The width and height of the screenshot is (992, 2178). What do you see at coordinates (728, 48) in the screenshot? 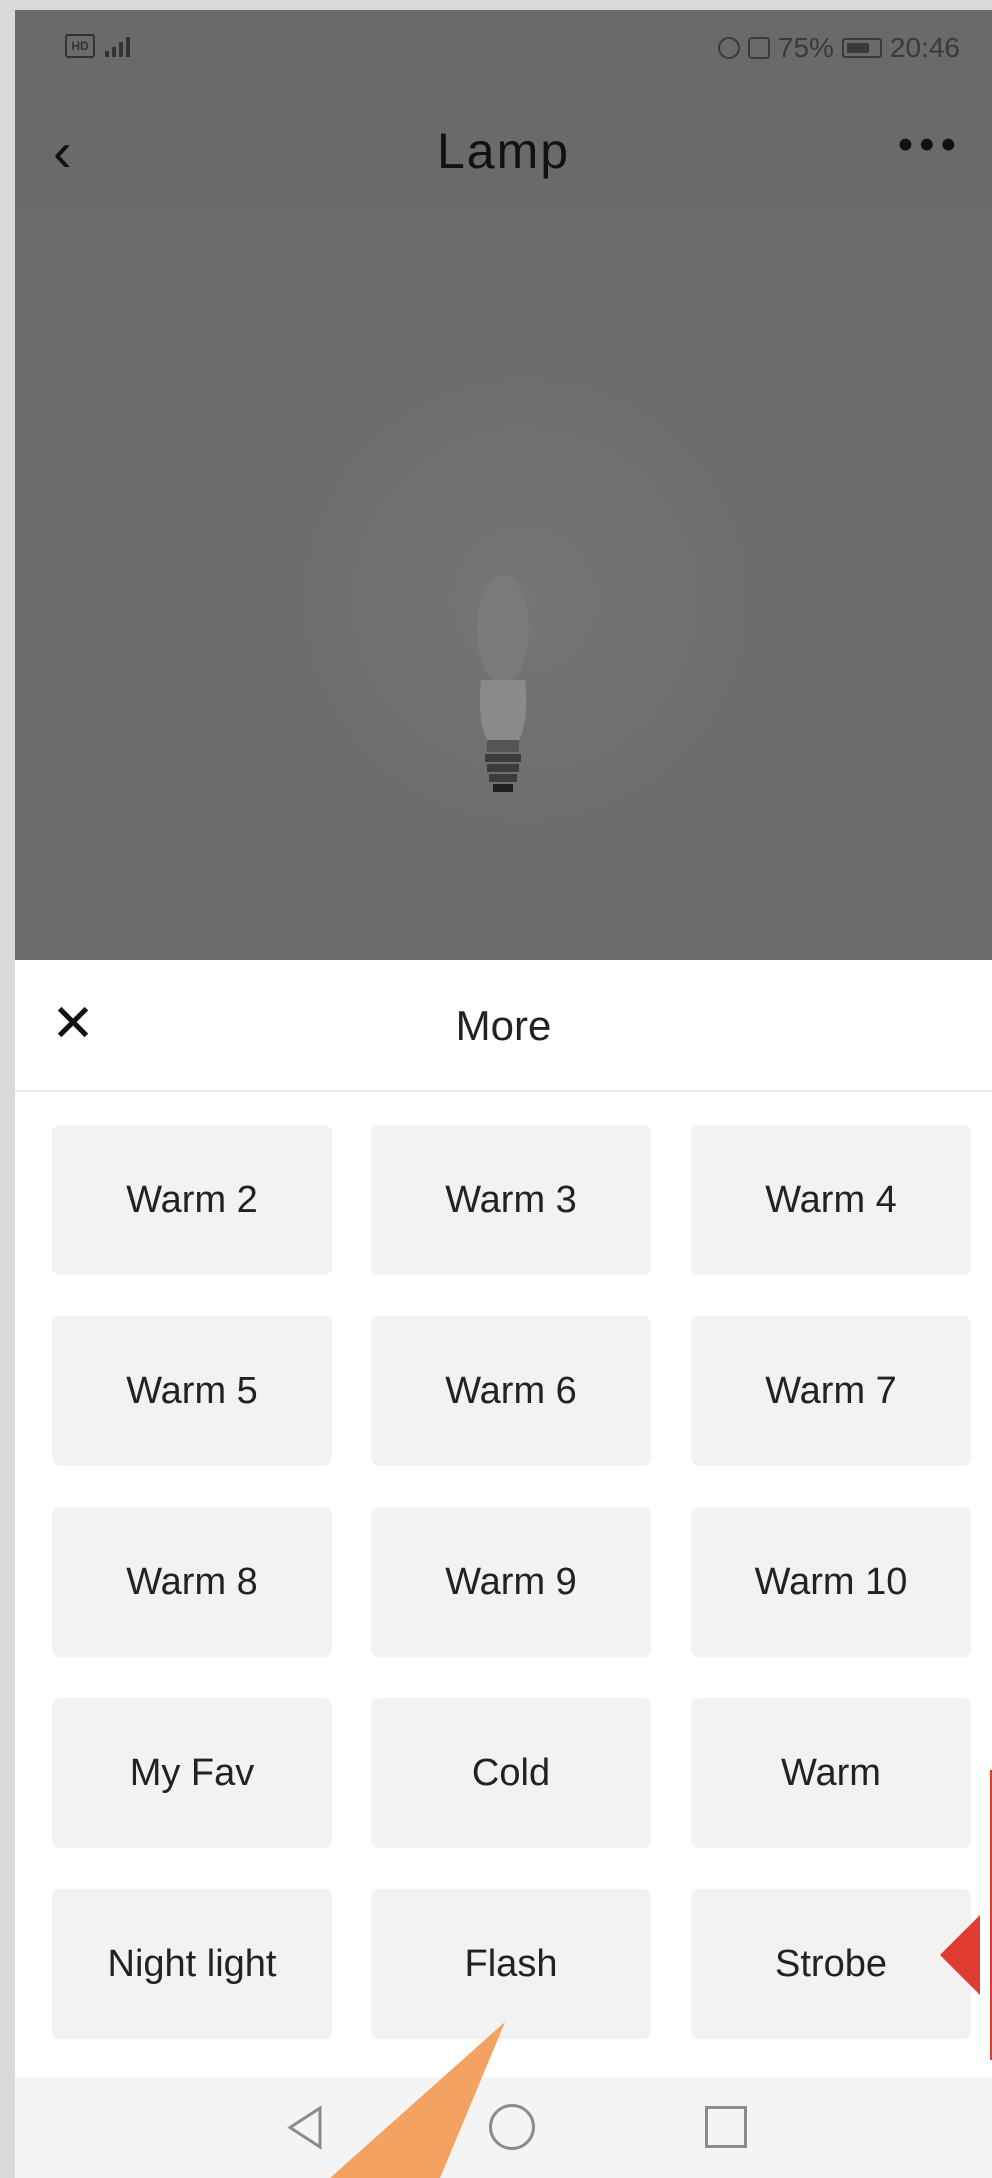
I see `alarm-icon` at bounding box center [728, 48].